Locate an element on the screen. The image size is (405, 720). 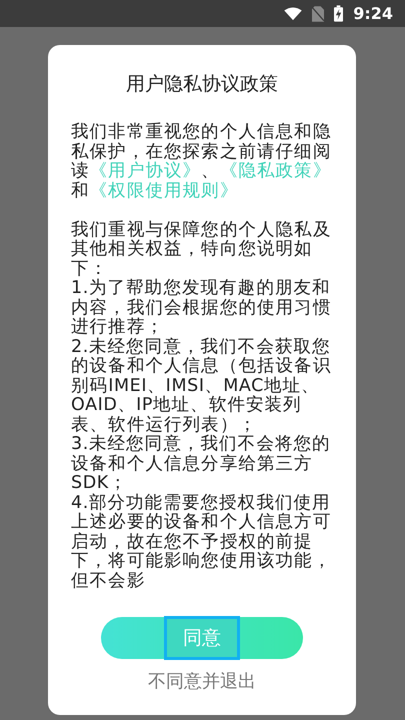
policy-link: 《用户协议》 is located at coordinates (146, 171).